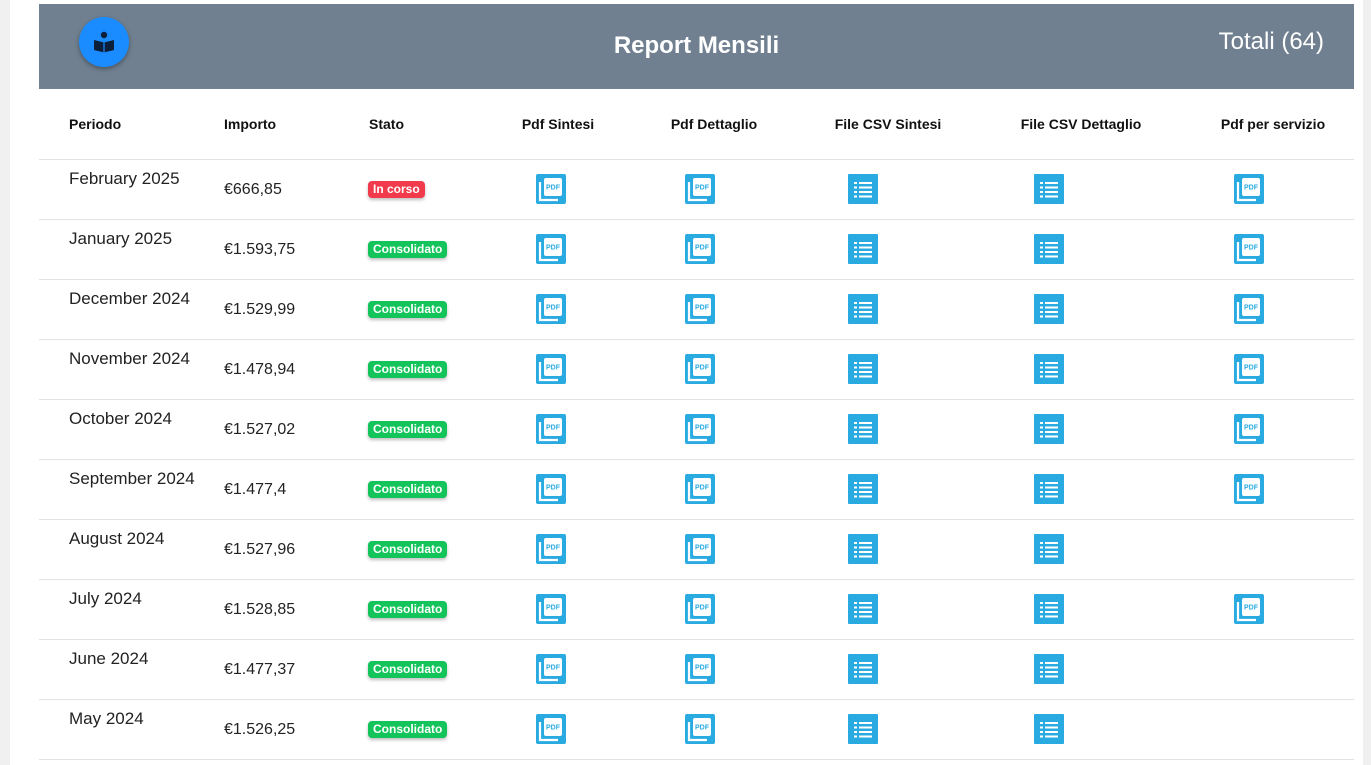  I want to click on amount-cell: €1.593,75, so click(260, 249).